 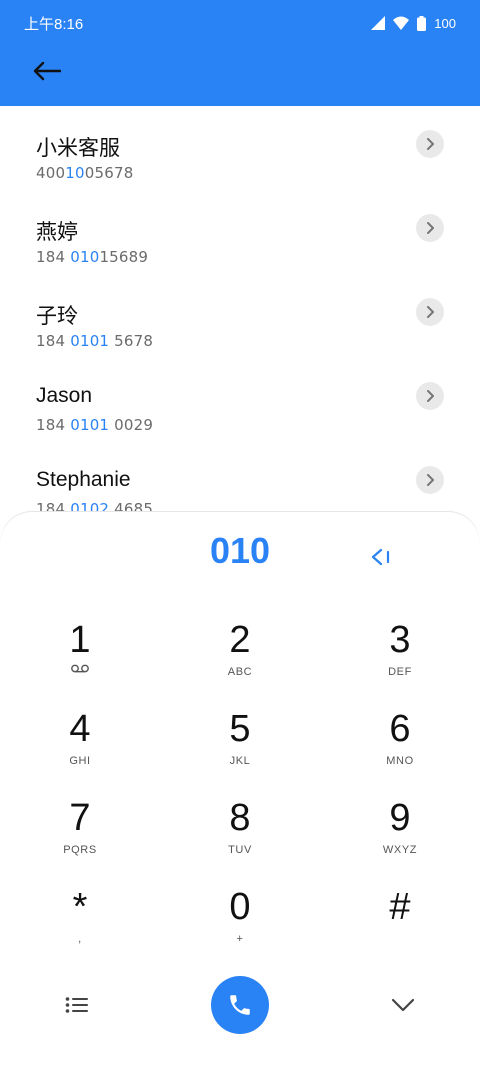 What do you see at coordinates (64, 395) in the screenshot?
I see `contact-name: Jason` at bounding box center [64, 395].